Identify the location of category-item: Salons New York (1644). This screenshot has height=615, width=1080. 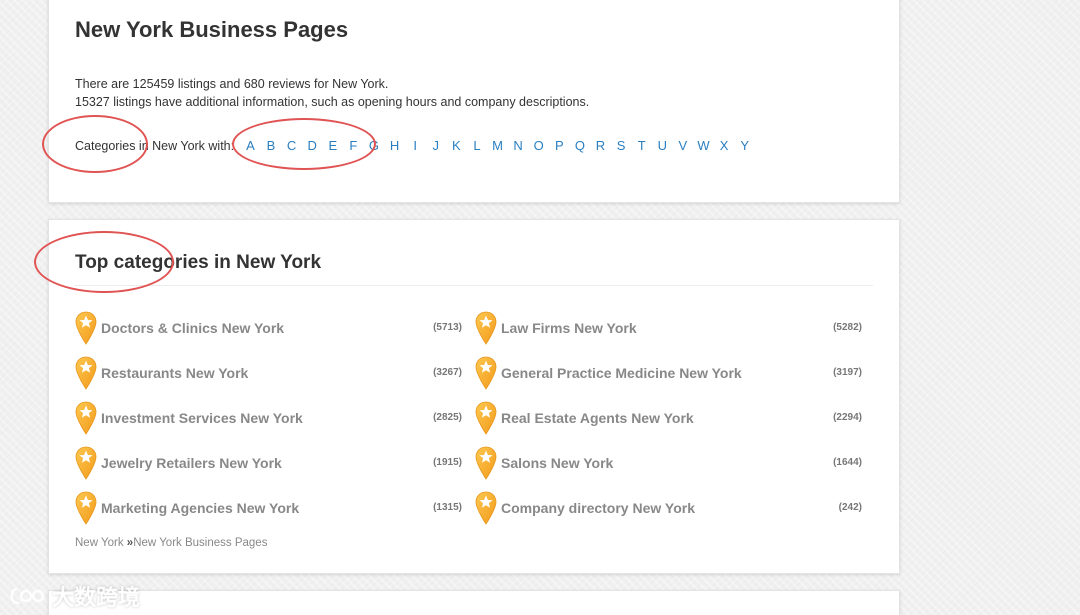
(675, 462).